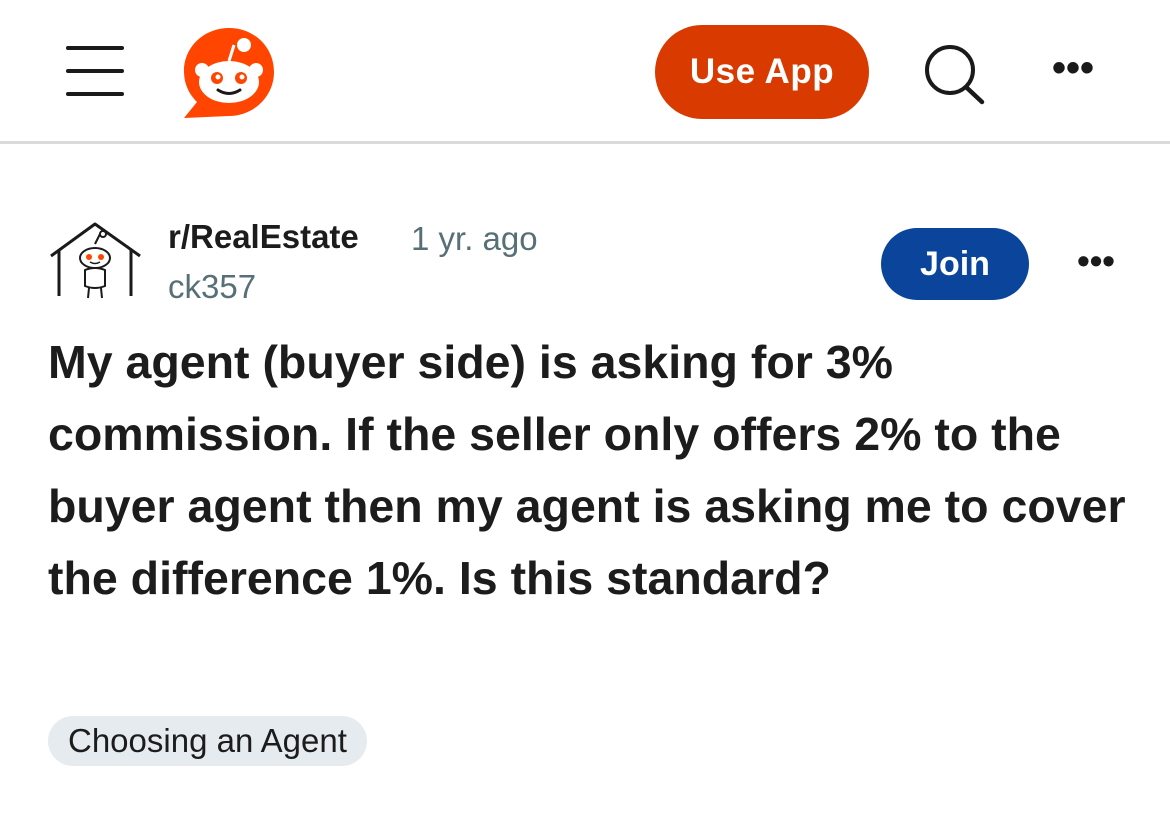 This screenshot has width=1170, height=816. Describe the element at coordinates (1096, 261) in the screenshot. I see `post-more-options-icon: •••` at that location.